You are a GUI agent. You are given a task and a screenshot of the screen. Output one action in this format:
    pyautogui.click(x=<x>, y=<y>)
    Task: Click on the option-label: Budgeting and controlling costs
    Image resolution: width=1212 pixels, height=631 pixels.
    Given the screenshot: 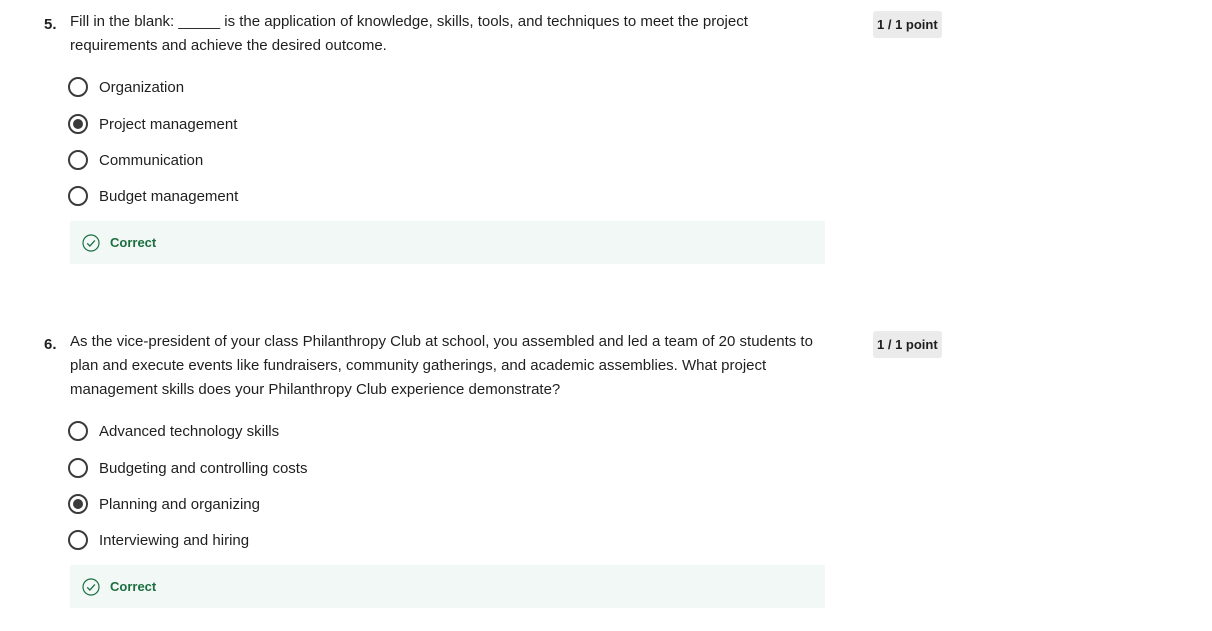 What is the action you would take?
    pyautogui.click(x=203, y=468)
    